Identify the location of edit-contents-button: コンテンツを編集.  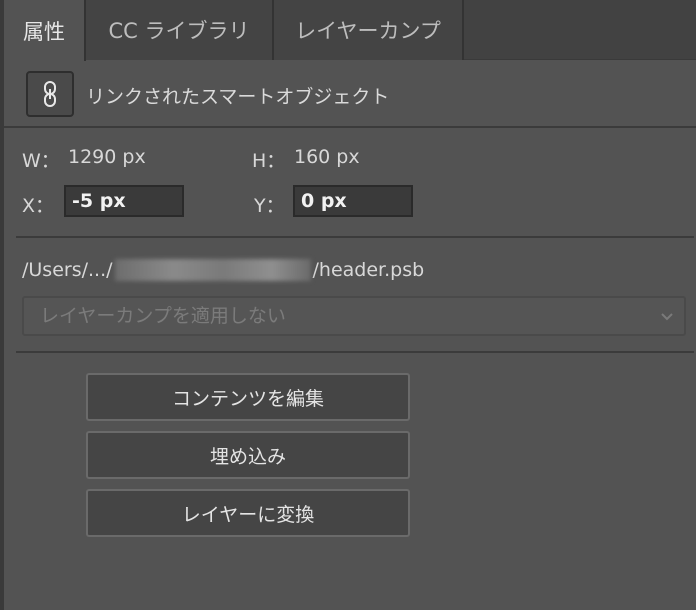
(248, 397).